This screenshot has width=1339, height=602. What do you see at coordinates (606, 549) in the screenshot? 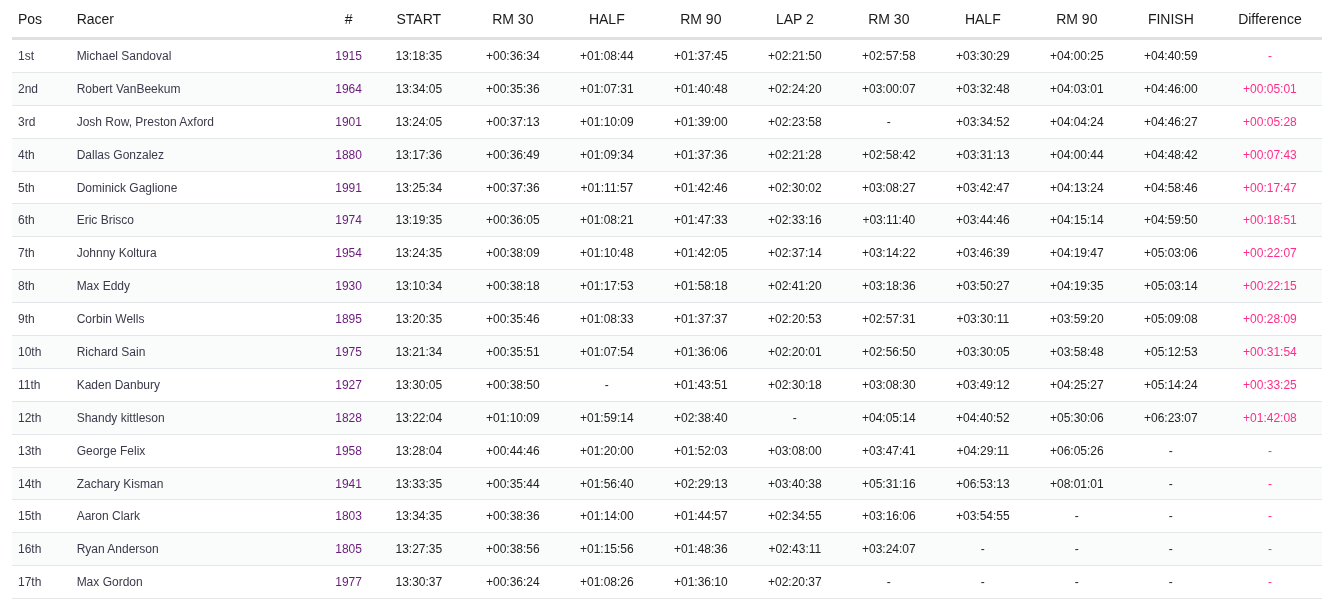
I see `table-cell: +01:15:56` at bounding box center [606, 549].